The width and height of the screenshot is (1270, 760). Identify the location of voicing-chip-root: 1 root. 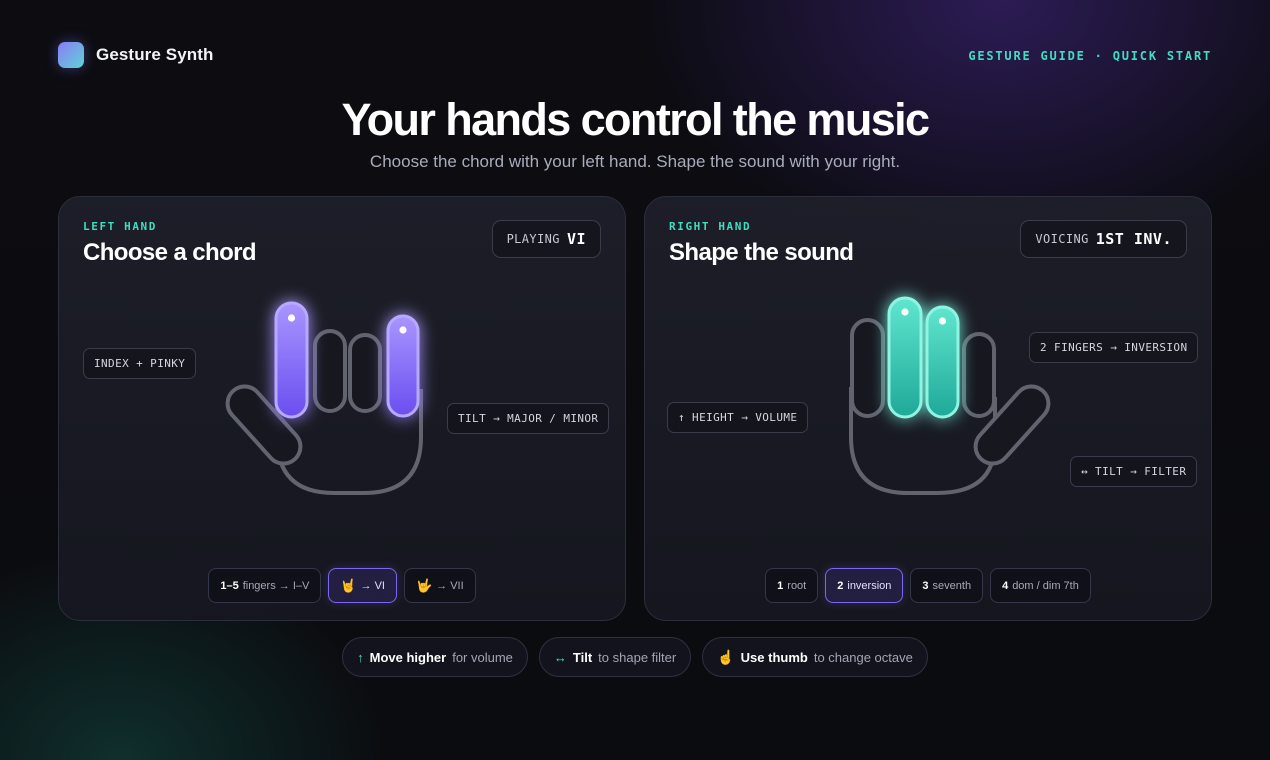
(792, 585).